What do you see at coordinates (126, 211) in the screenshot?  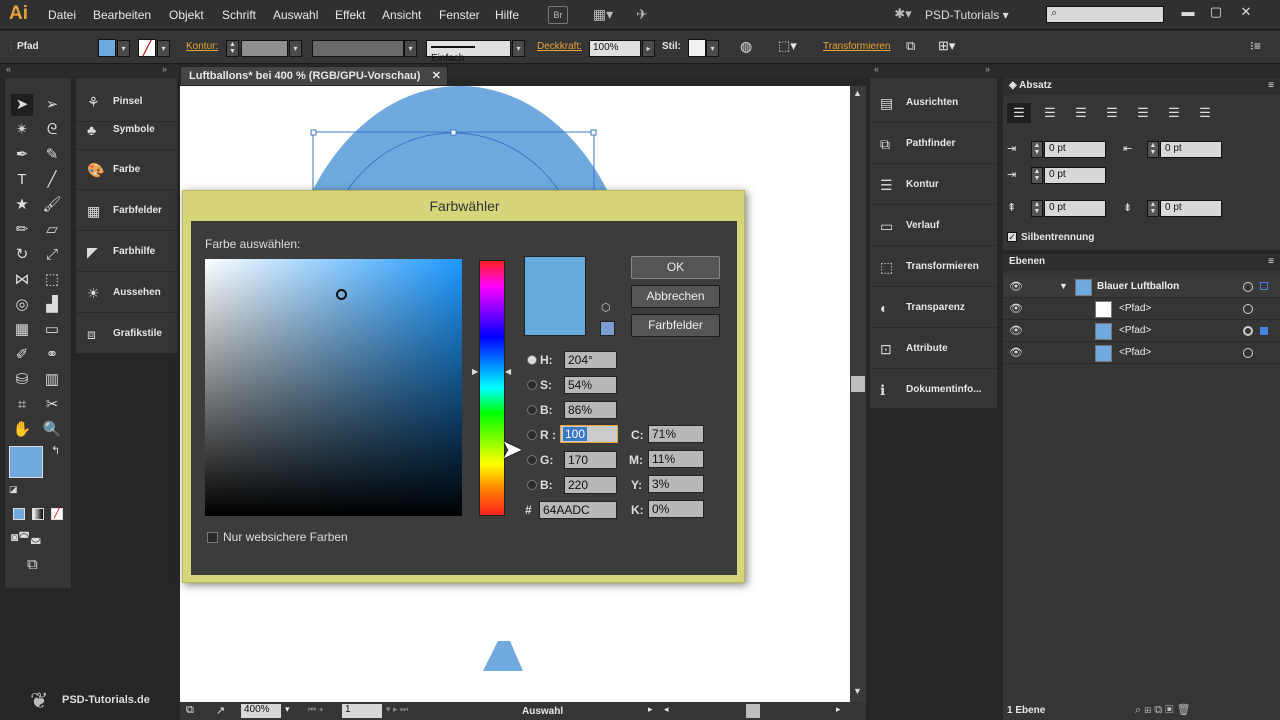 I see `panel-farbfelder: ▦ Farbfelder` at bounding box center [126, 211].